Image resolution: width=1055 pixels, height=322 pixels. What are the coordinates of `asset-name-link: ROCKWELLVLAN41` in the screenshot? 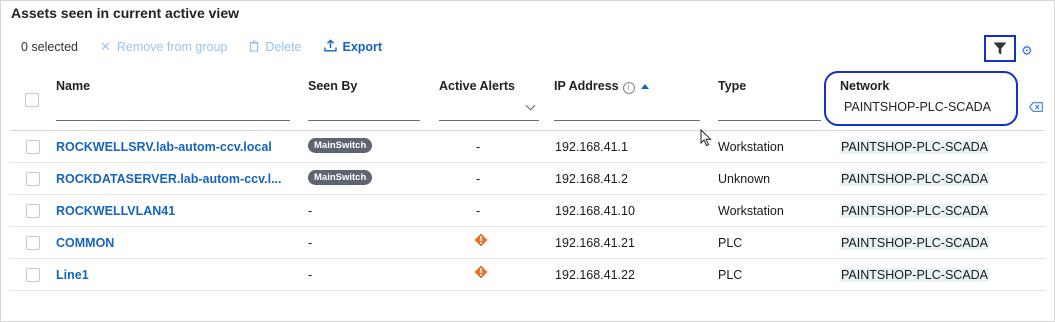 It's located at (115, 211).